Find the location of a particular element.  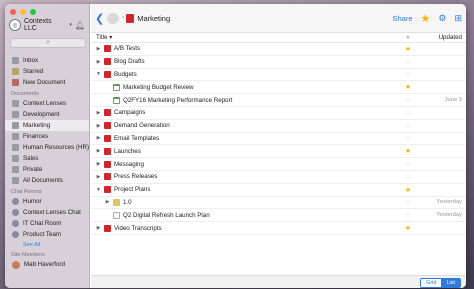

column-updated: Updated is located at coordinates (441, 37).